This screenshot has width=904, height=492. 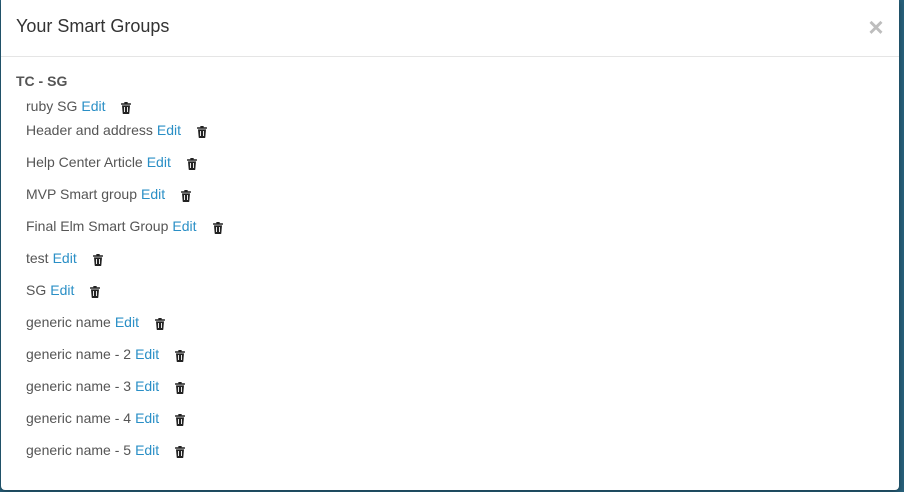 I want to click on smart-group-name: test, so click(x=37, y=258).